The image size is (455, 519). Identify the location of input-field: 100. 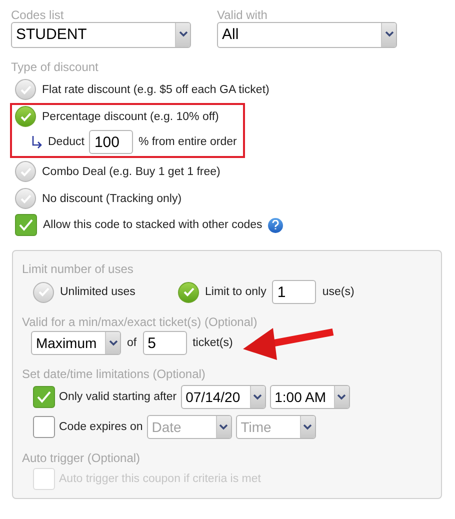
(111, 142).